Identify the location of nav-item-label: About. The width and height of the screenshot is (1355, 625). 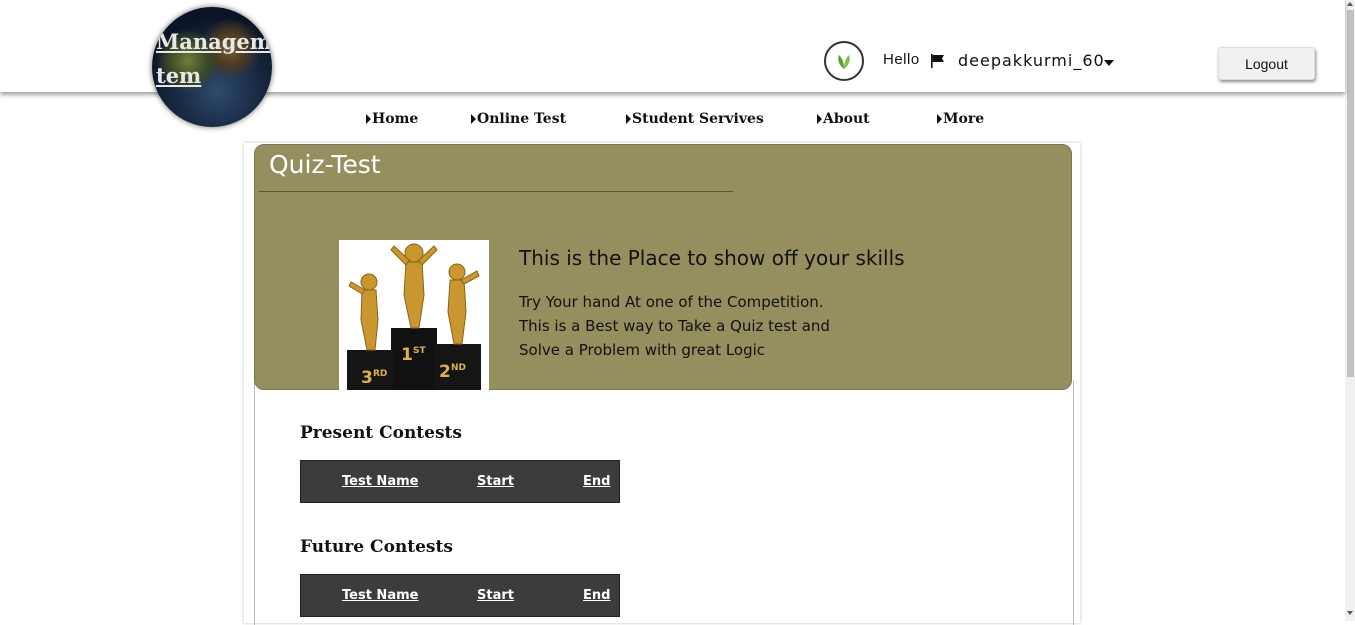
(846, 119).